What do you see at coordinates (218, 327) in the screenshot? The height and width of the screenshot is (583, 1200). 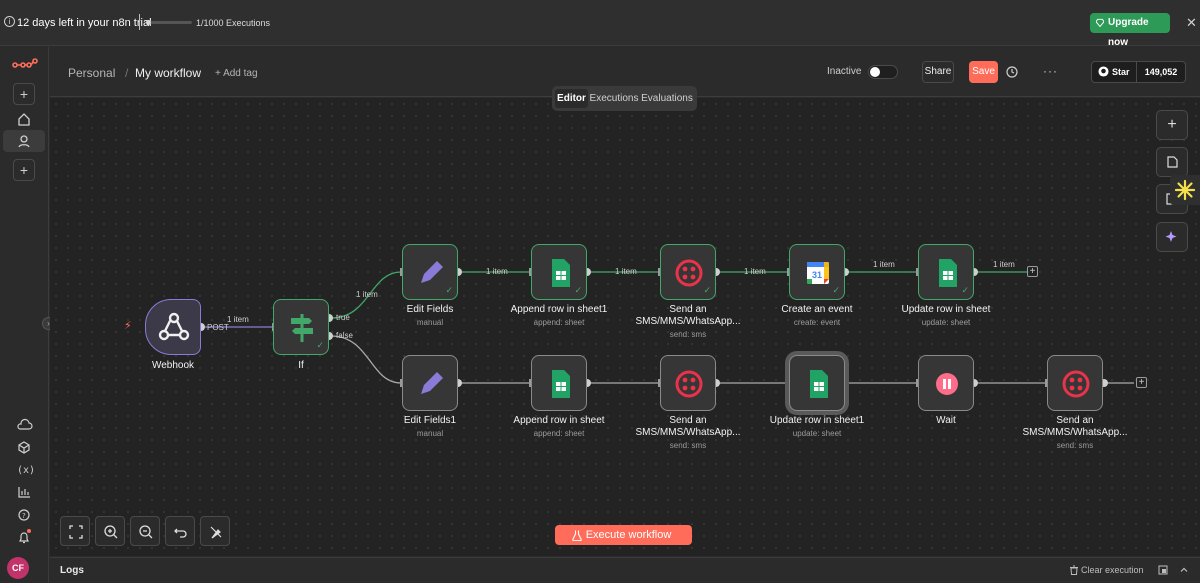 I see `webhook-port-label: POST` at bounding box center [218, 327].